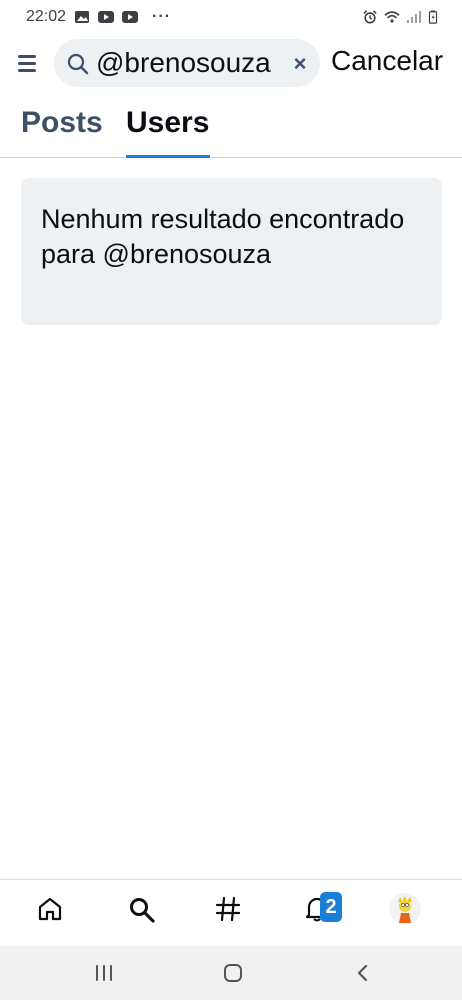 The image size is (462, 1000). What do you see at coordinates (46, 16) in the screenshot?
I see `status-time: 22:02` at bounding box center [46, 16].